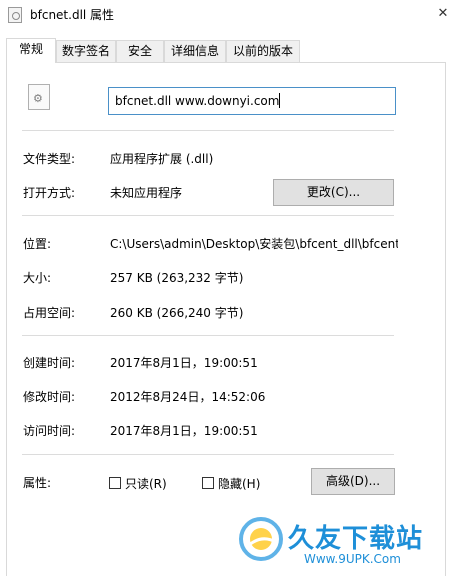 Image resolution: width=454 pixels, height=576 pixels. What do you see at coordinates (49, 313) in the screenshot?
I see `size-on-disk-label: 占用空间:` at bounding box center [49, 313].